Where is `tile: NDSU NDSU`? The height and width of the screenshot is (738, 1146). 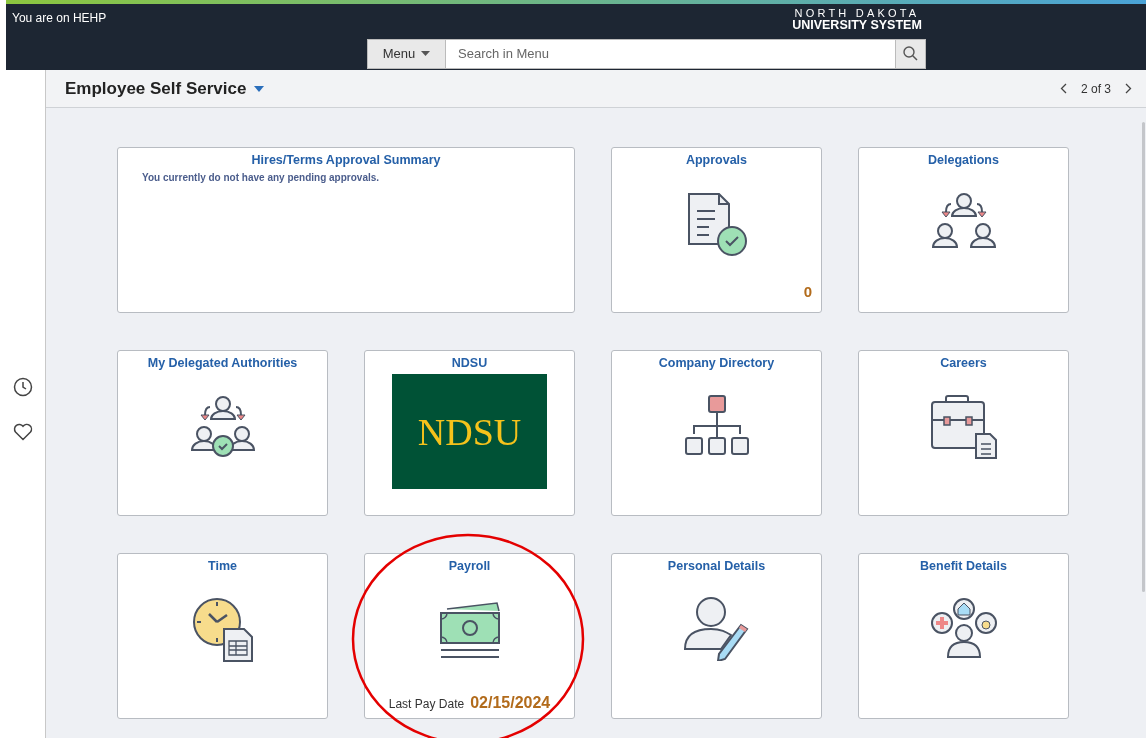
tile: NDSU NDSU is located at coordinates (469, 433).